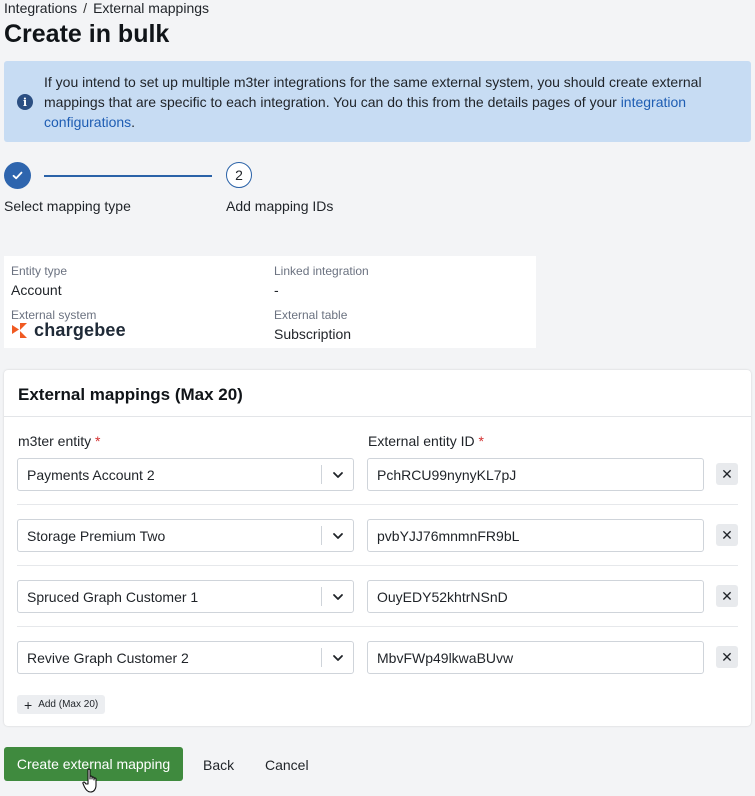 The image size is (755, 796). What do you see at coordinates (55, 441) in the screenshot?
I see `m3ter-entity-label-text: m3ter entity` at bounding box center [55, 441].